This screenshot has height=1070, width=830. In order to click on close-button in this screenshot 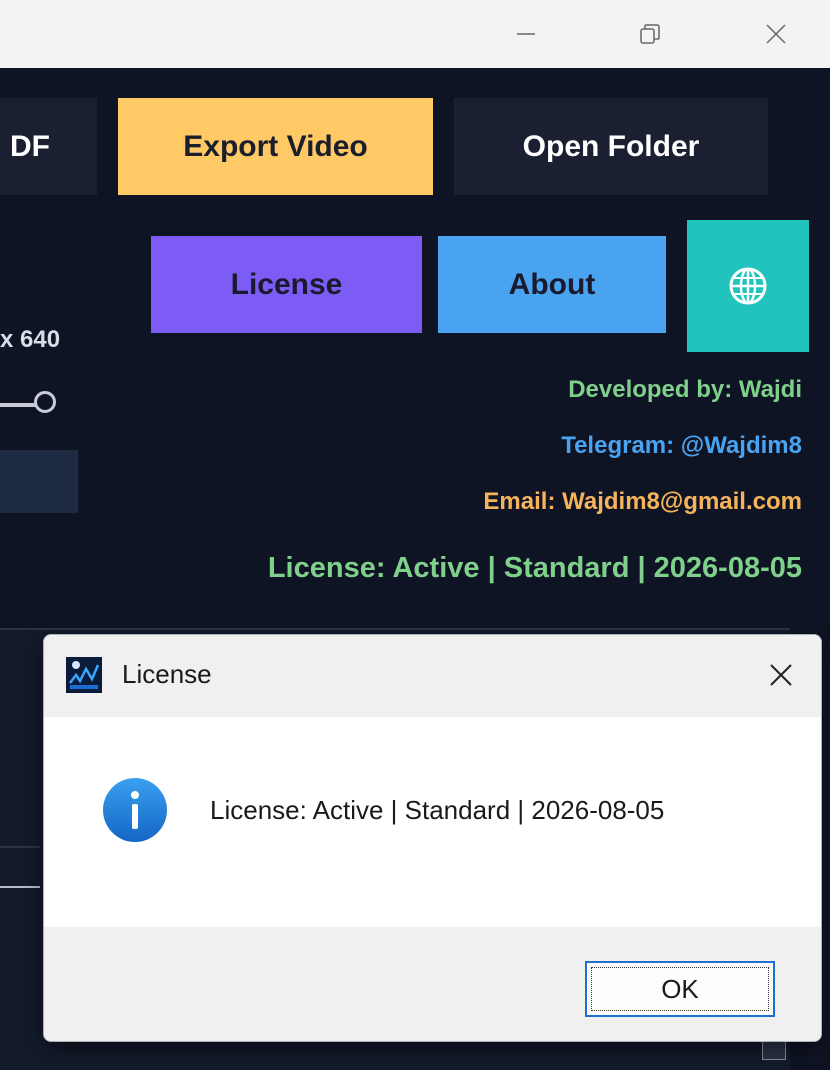, I will do `click(776, 34)`.